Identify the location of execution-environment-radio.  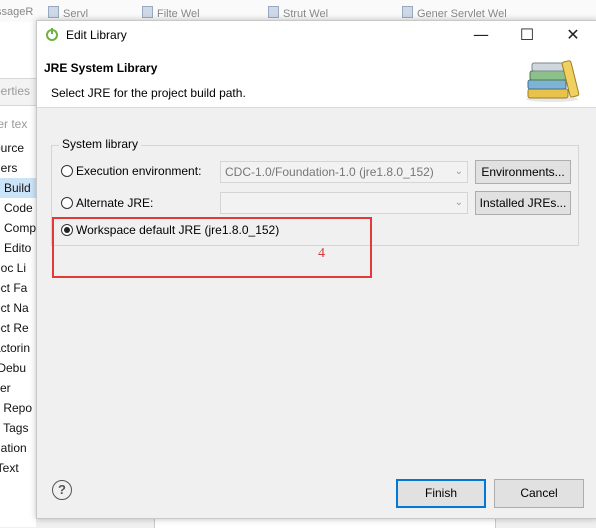
(67, 171).